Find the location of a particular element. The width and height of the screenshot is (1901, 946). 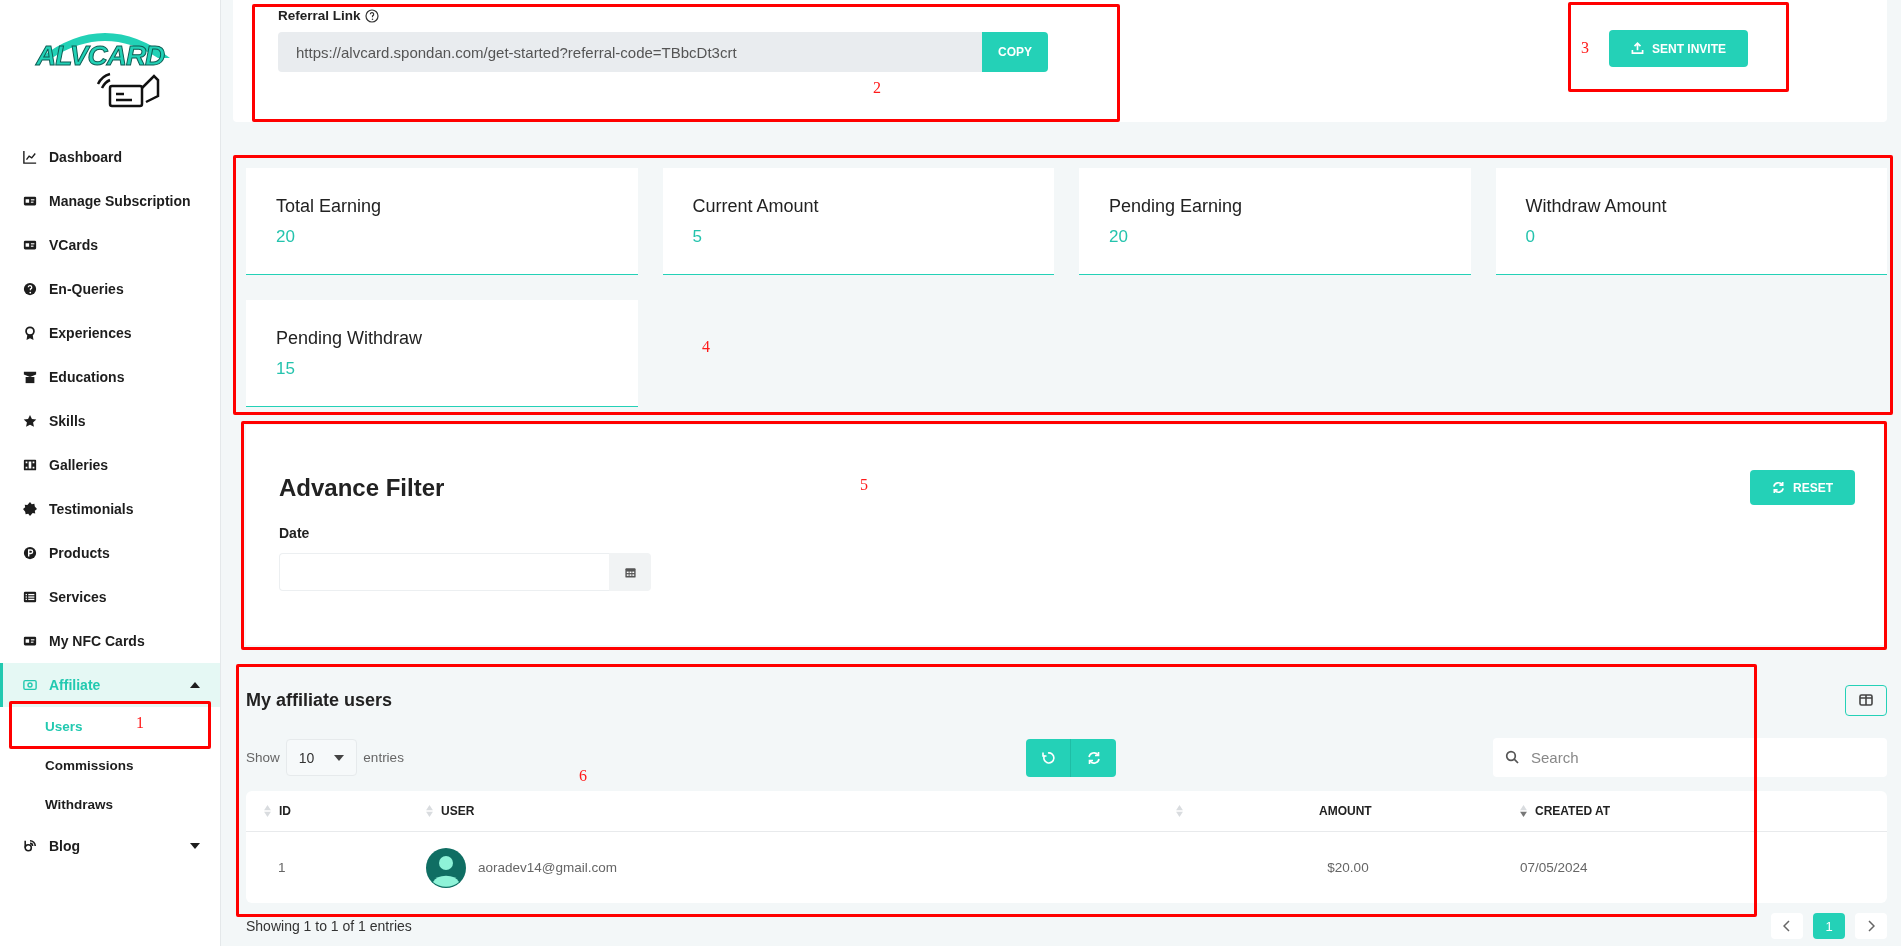

sidebar-subitem: Withdraws is located at coordinates (79, 804).